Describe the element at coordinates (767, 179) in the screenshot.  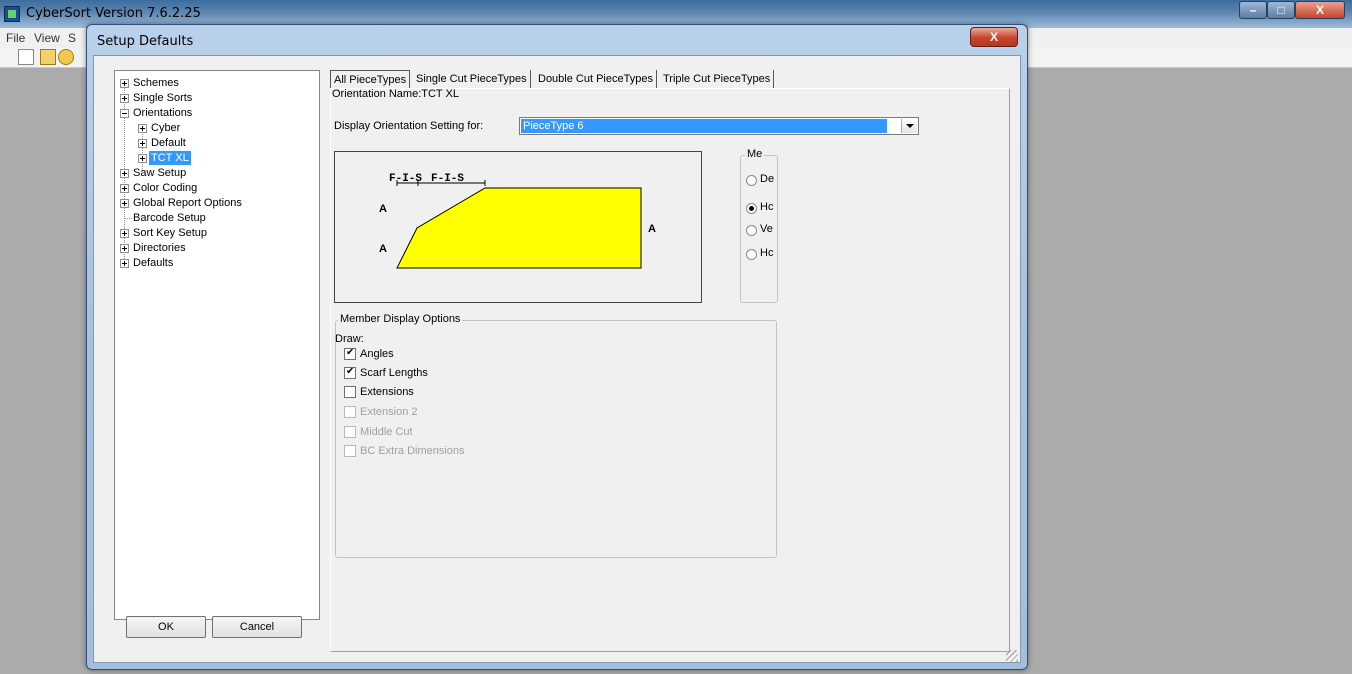
I see `radio-de-label: De` at that location.